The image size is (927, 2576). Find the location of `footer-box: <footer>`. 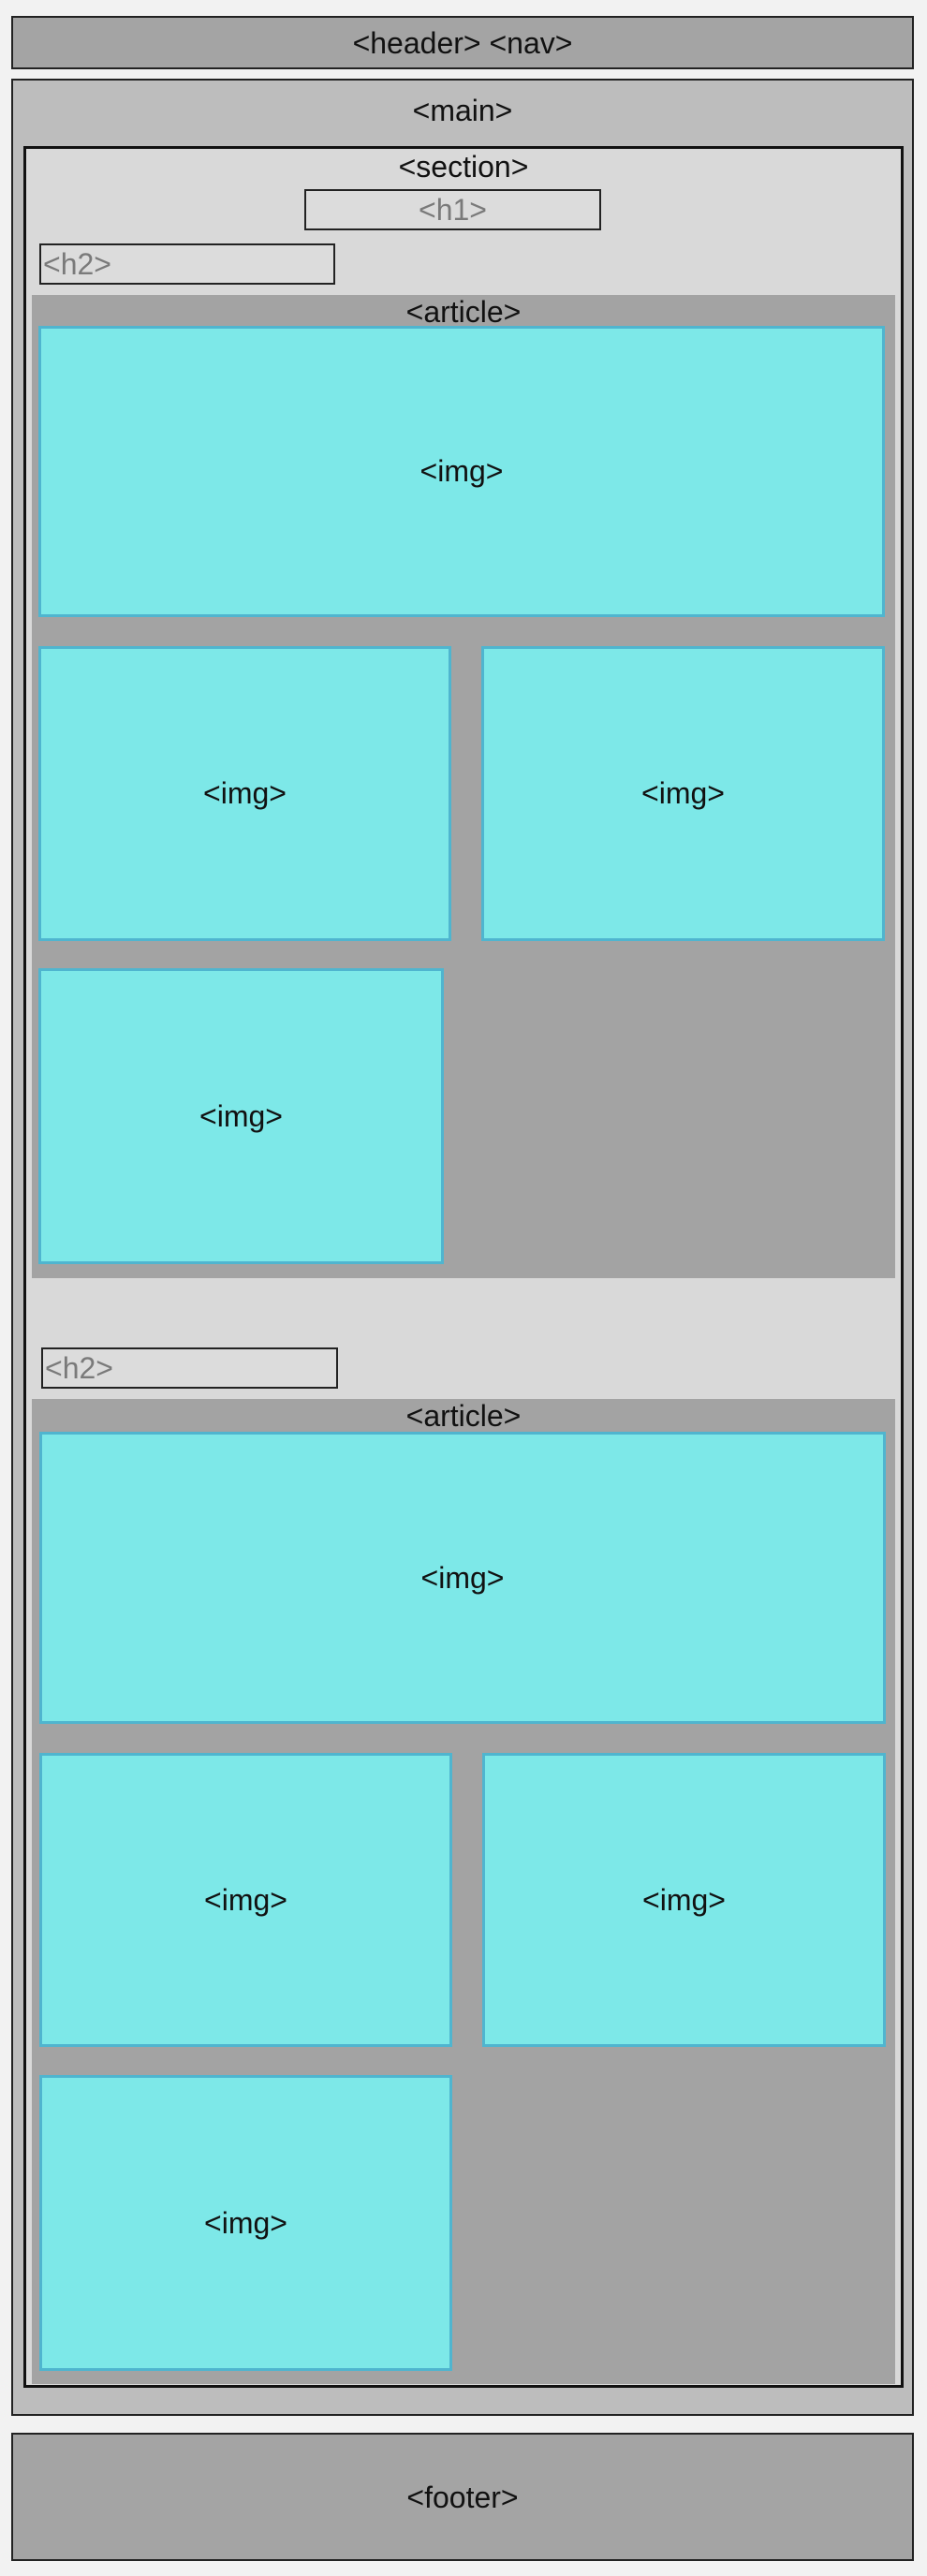

footer-box: <footer> is located at coordinates (463, 2497).